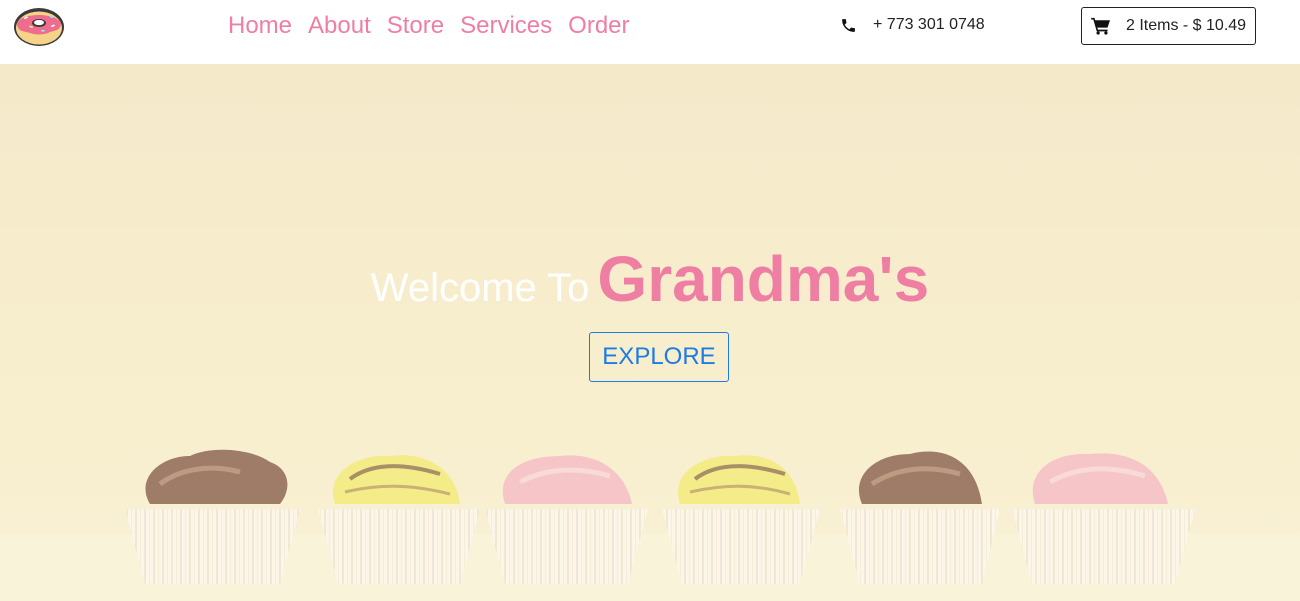  I want to click on brand-name: Grandma's, so click(763, 279).